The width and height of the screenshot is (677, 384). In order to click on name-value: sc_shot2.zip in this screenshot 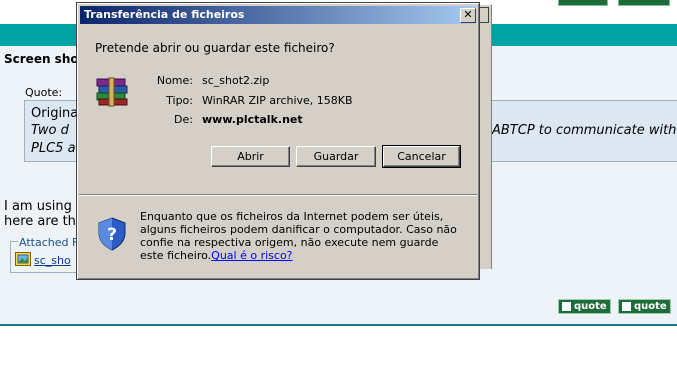, I will do `click(236, 80)`.